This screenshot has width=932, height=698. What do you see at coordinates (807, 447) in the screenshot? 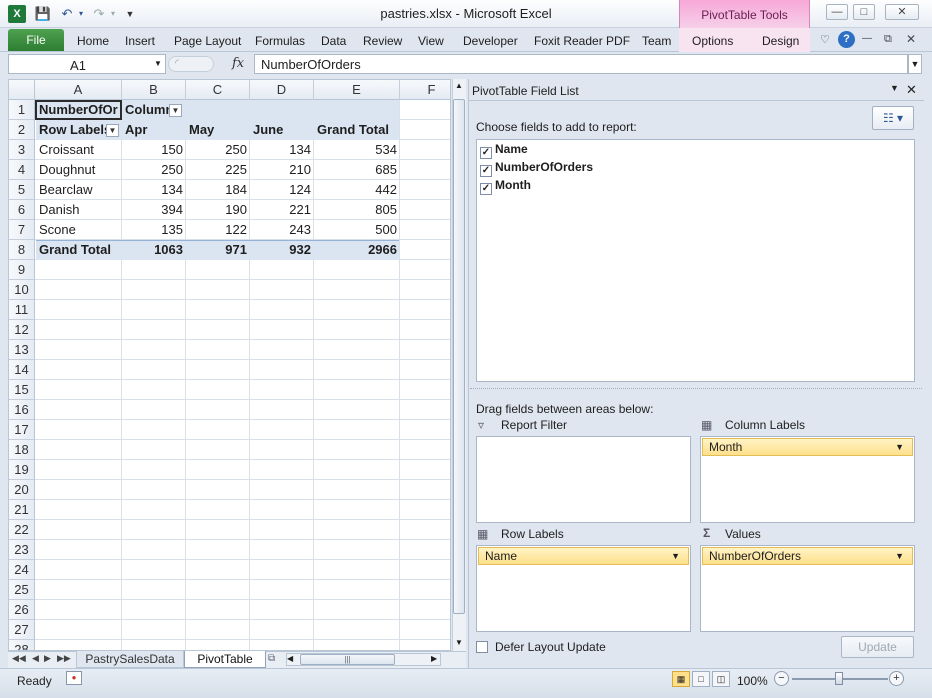
I see `column-labels-item: Month ▼` at bounding box center [807, 447].